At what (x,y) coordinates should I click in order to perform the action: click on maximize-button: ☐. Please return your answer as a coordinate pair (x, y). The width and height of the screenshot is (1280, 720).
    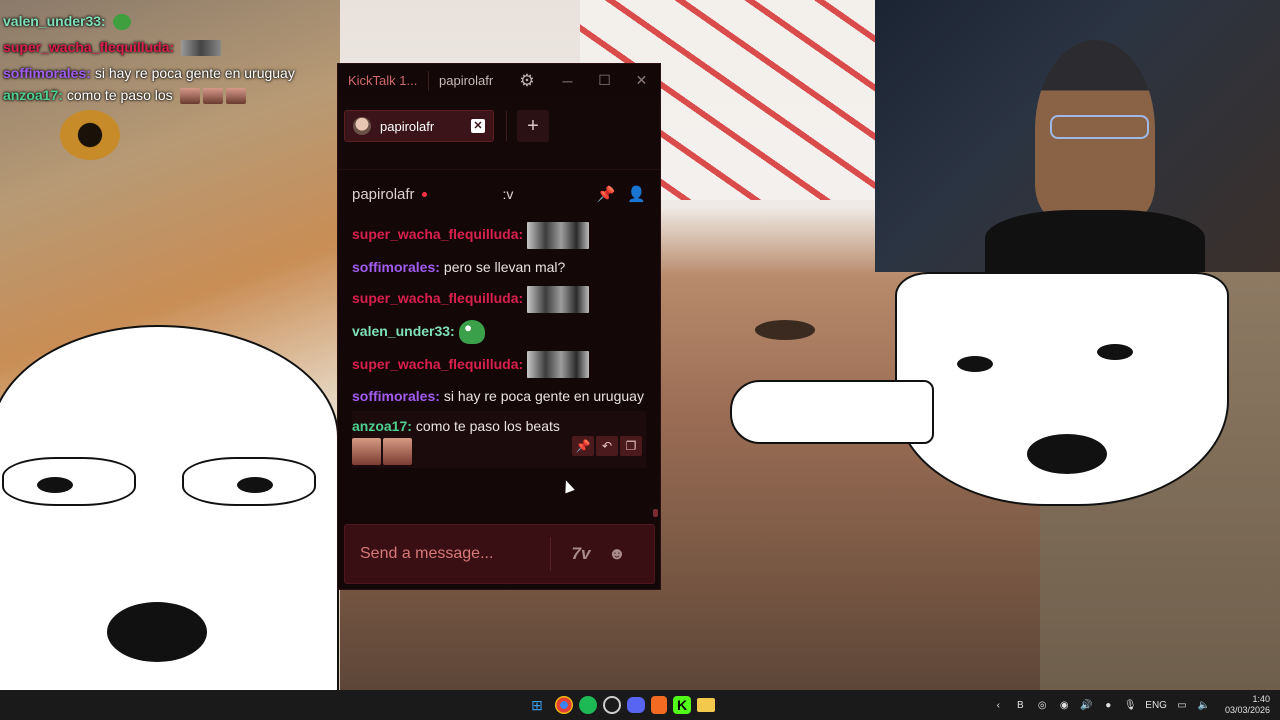
    Looking at the image, I should click on (604, 80).